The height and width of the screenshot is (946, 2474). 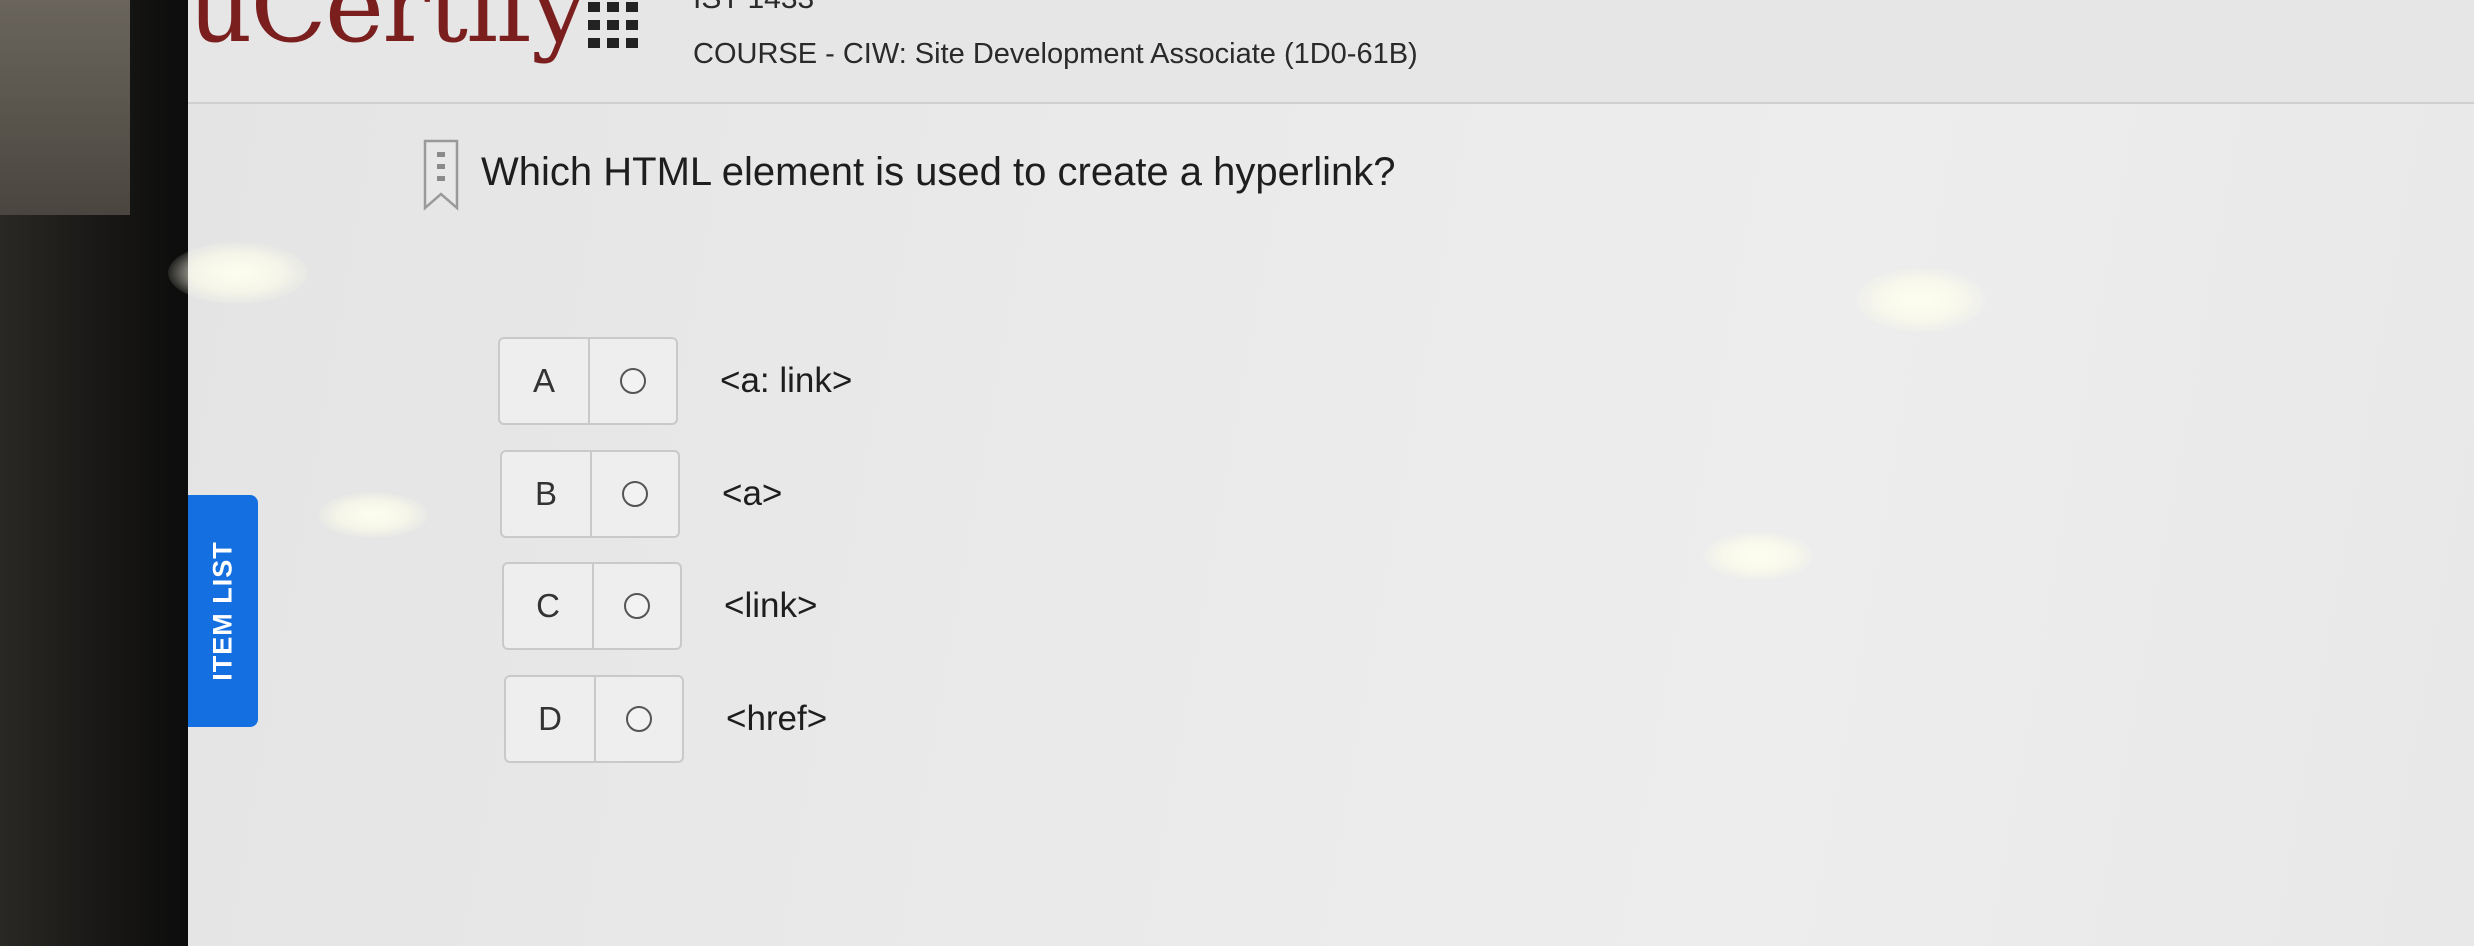 What do you see at coordinates (753, 8) in the screenshot?
I see `course-code: IST 1433` at bounding box center [753, 8].